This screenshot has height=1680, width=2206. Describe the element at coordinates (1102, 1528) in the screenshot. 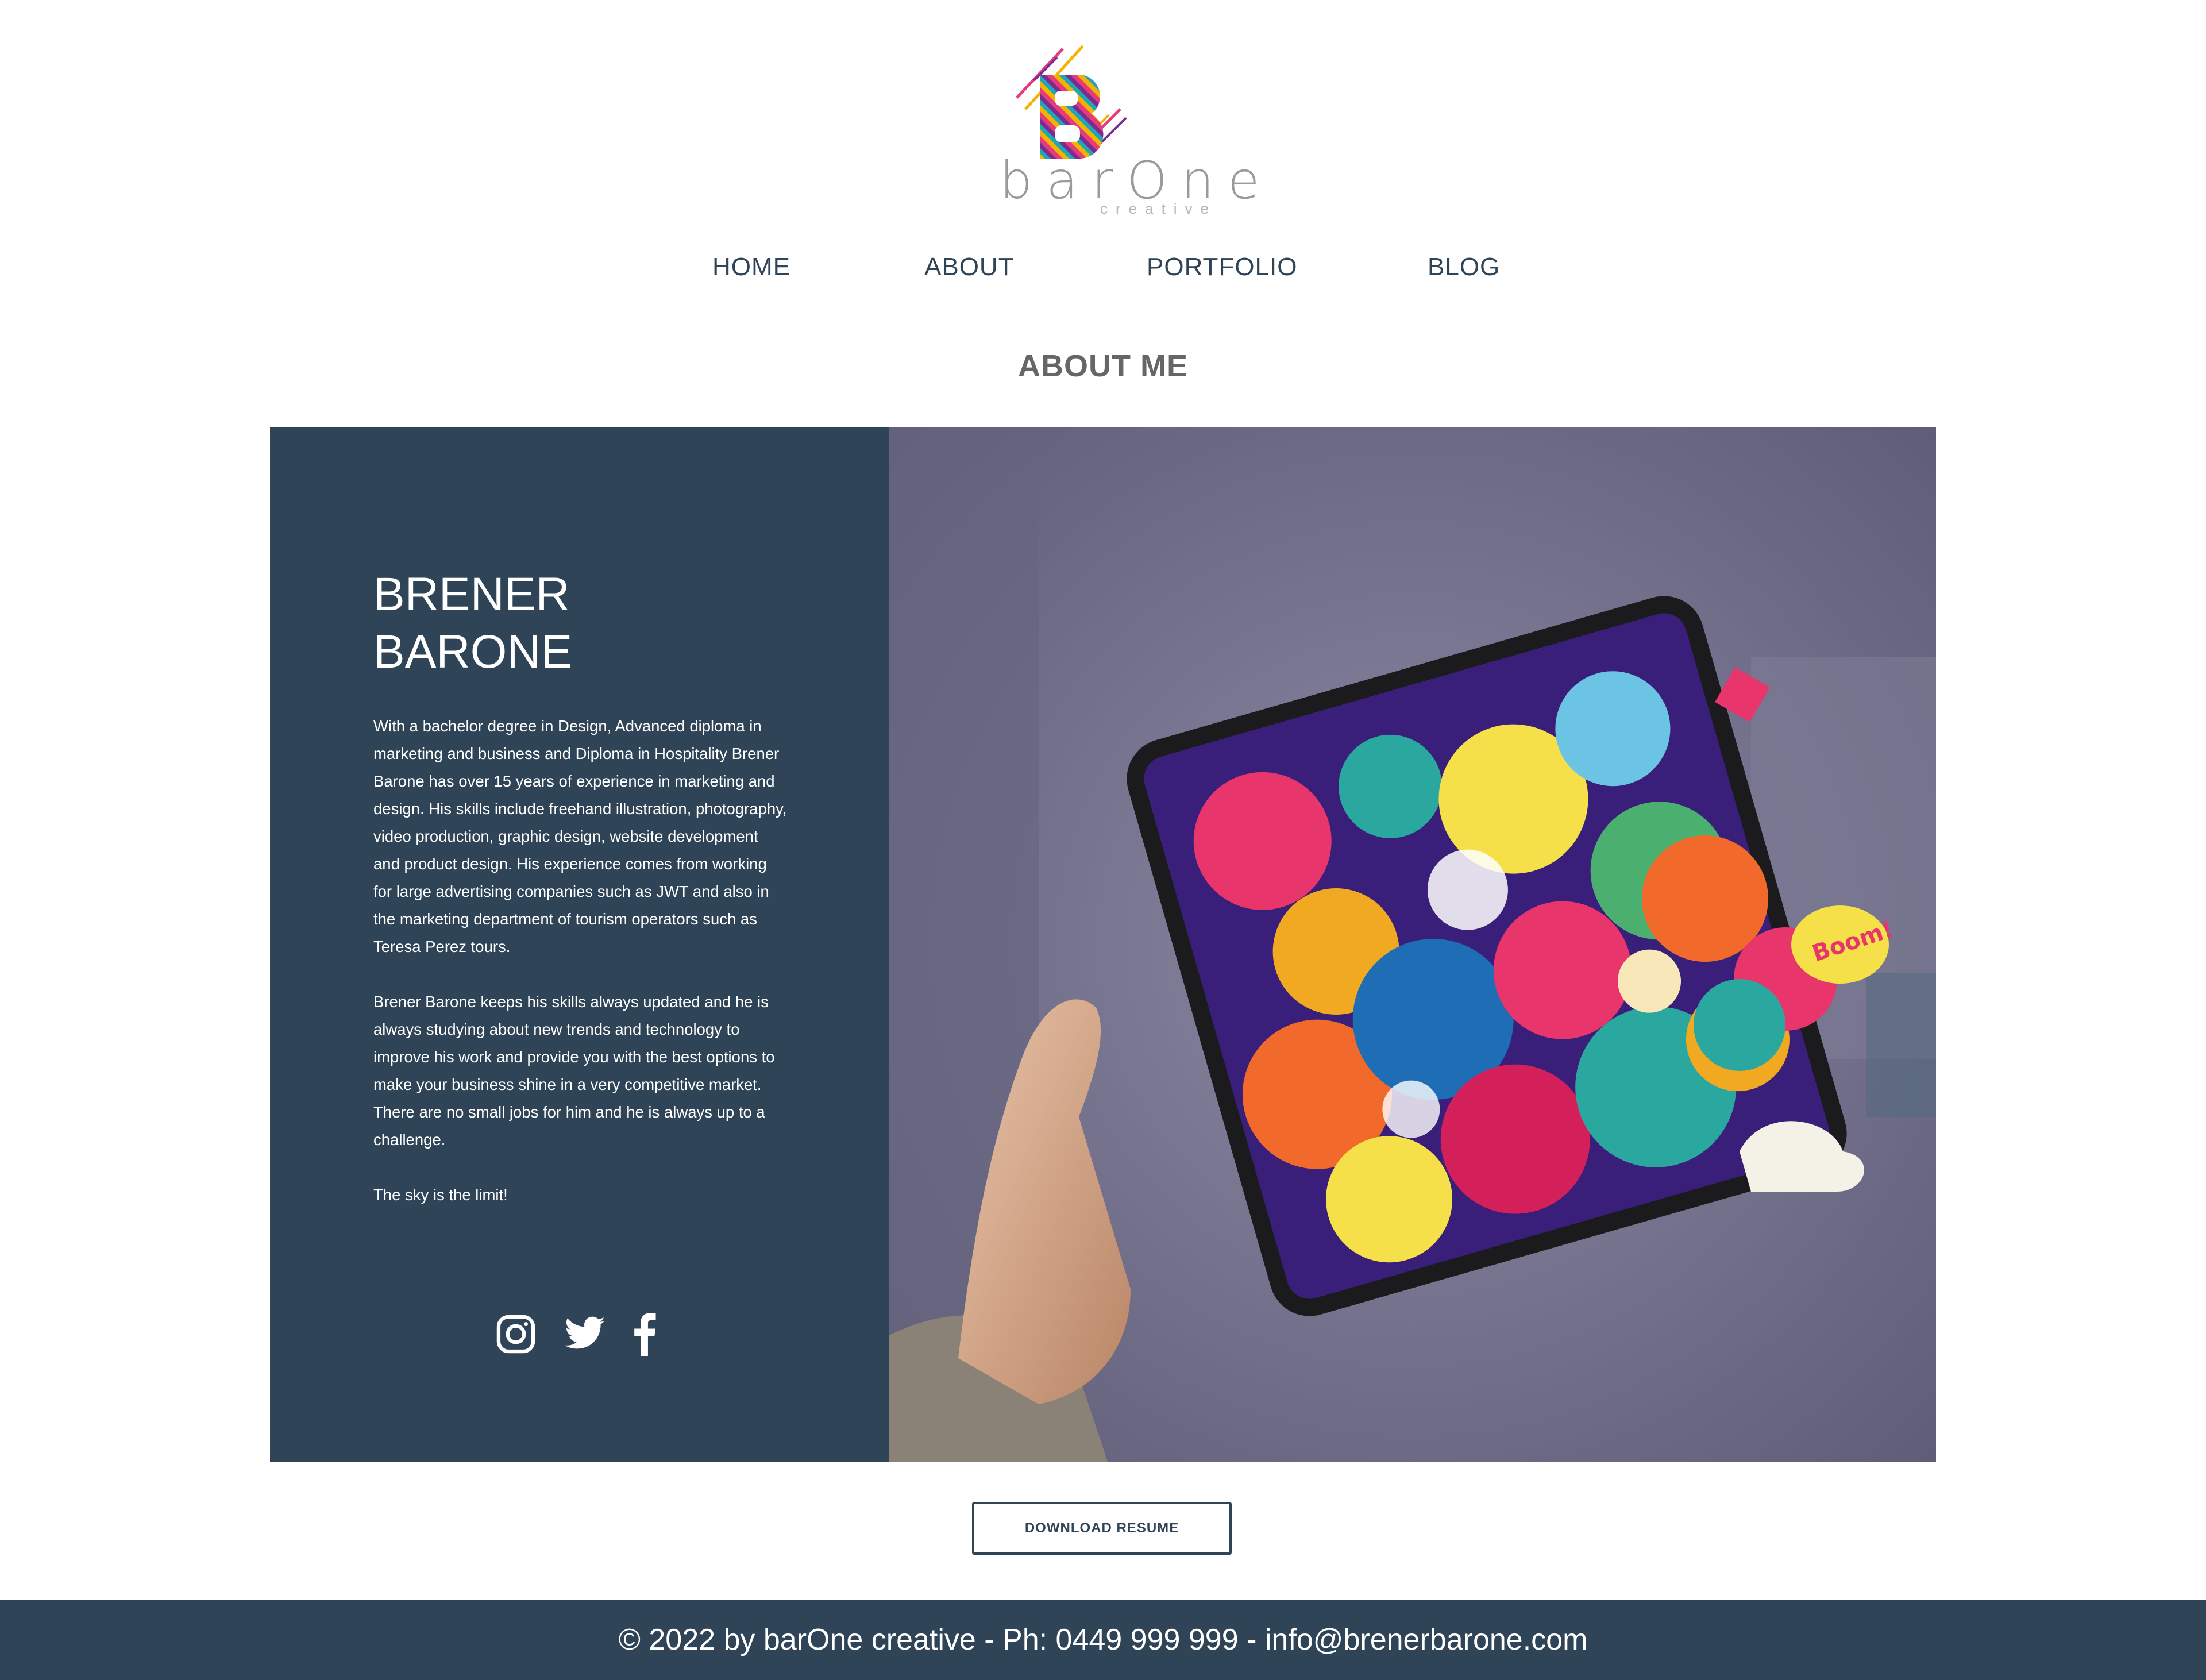

I see `download-resume-button: DOWNLOAD RESUME` at that location.